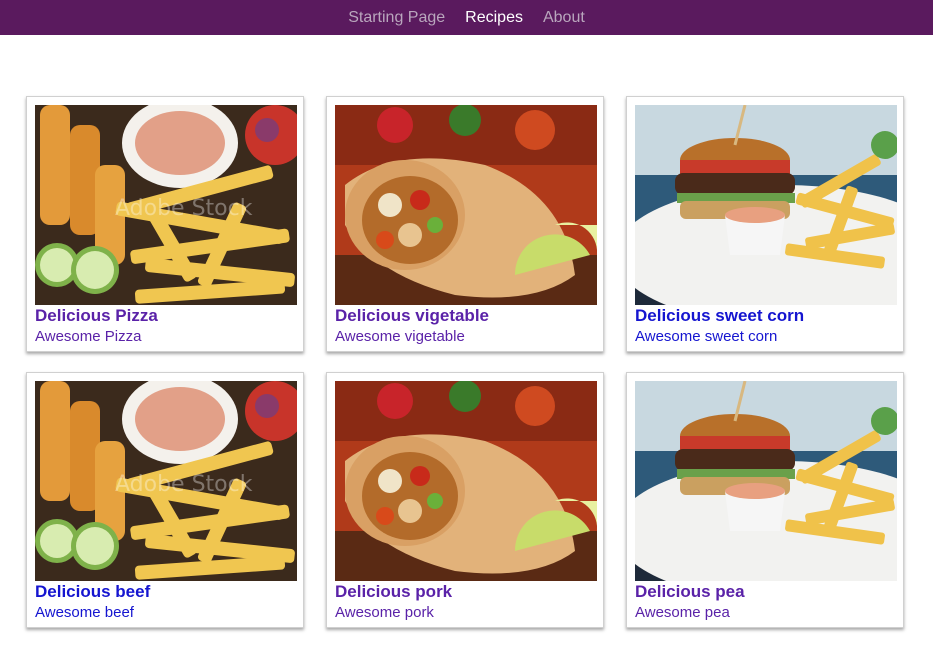 The image size is (933, 660). Describe the element at coordinates (719, 316) in the screenshot. I see `recipe-title: Delicious sweet corn` at that location.